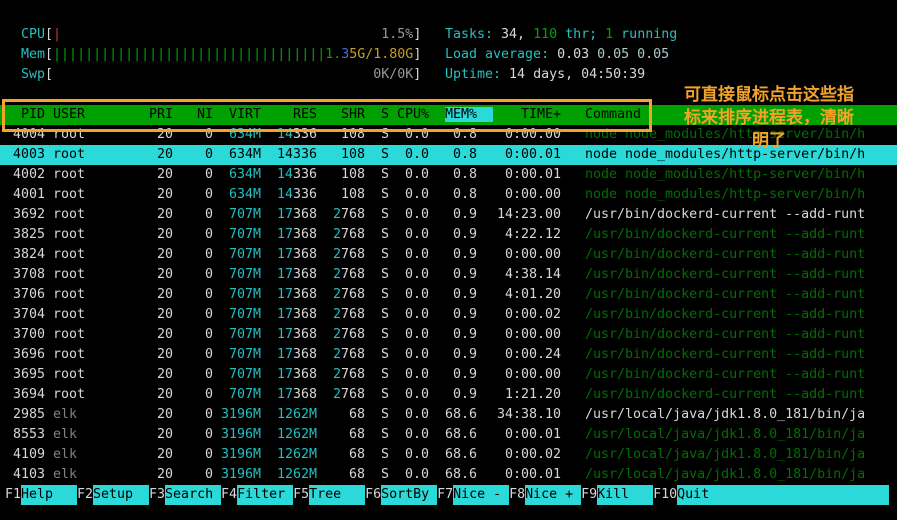 The width and height of the screenshot is (897, 520). Describe the element at coordinates (348, 214) in the screenshot. I see `shr-cell: 2768` at that location.